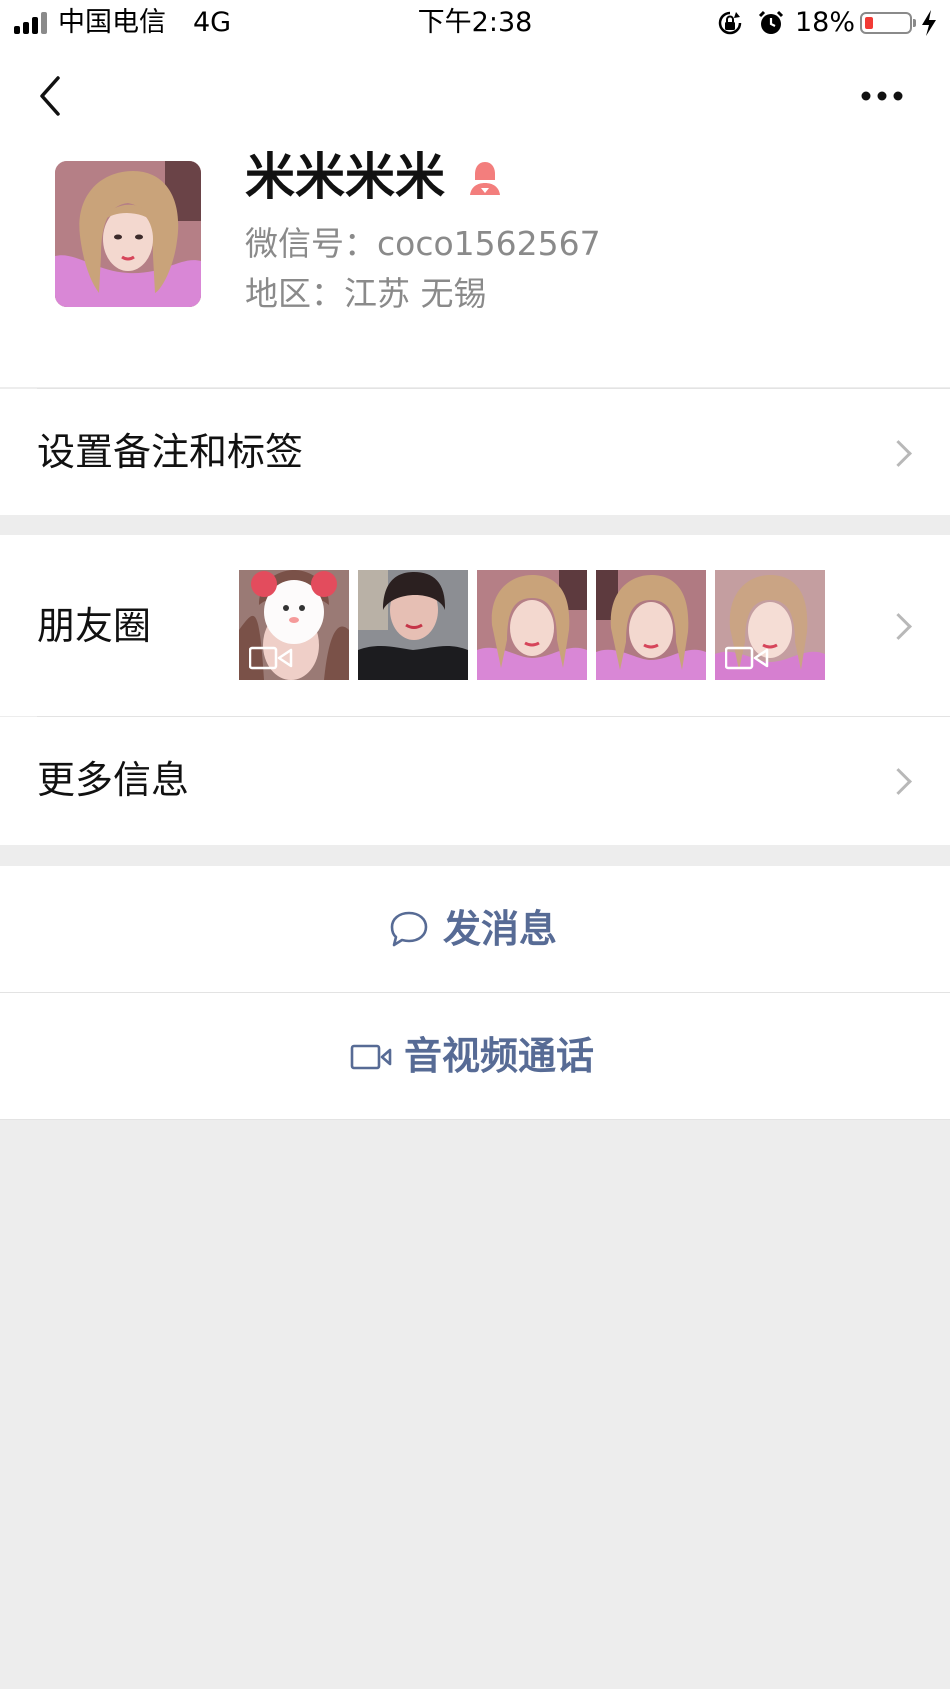 Image resolution: width=950 pixels, height=1689 pixels. I want to click on region-value: 江苏 无锡, so click(415, 293).